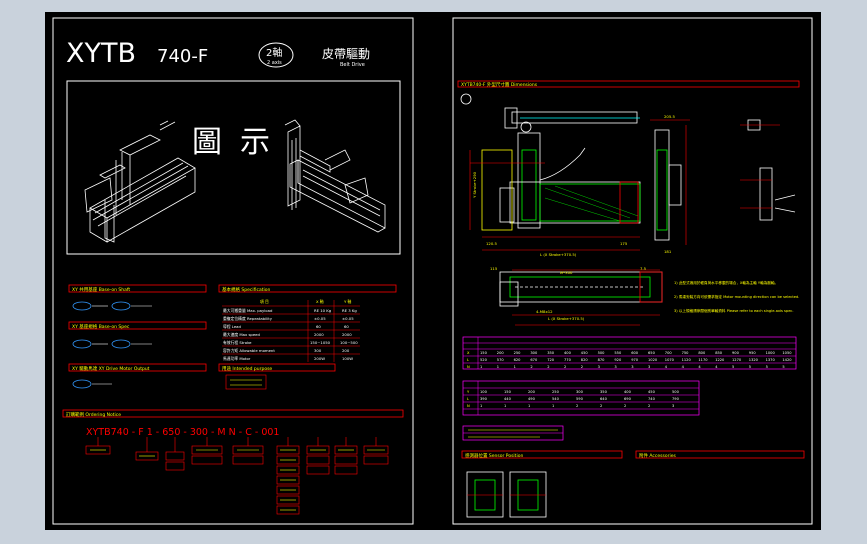  What do you see at coordinates (687, 360) in the screenshot?
I see `stroke_rows-cell: 1120` at bounding box center [687, 360].